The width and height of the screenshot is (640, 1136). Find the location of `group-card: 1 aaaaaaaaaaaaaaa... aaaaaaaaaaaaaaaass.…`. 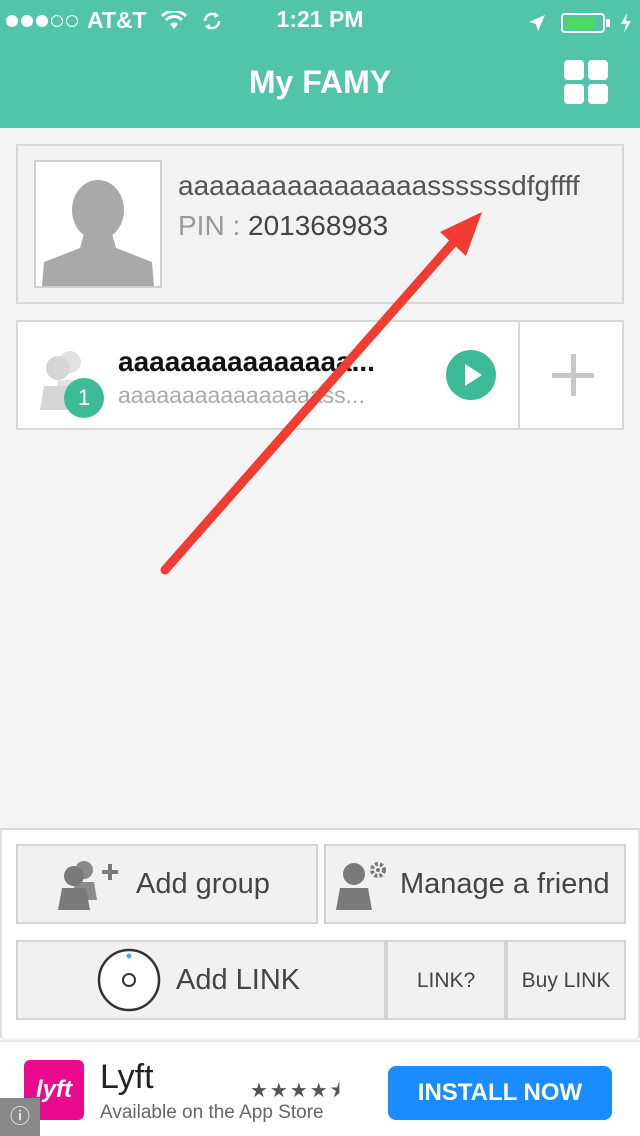

group-card: 1 aaaaaaaaaaaaaaa... aaaaaaaaaaaaaaaass.… is located at coordinates (320, 375).